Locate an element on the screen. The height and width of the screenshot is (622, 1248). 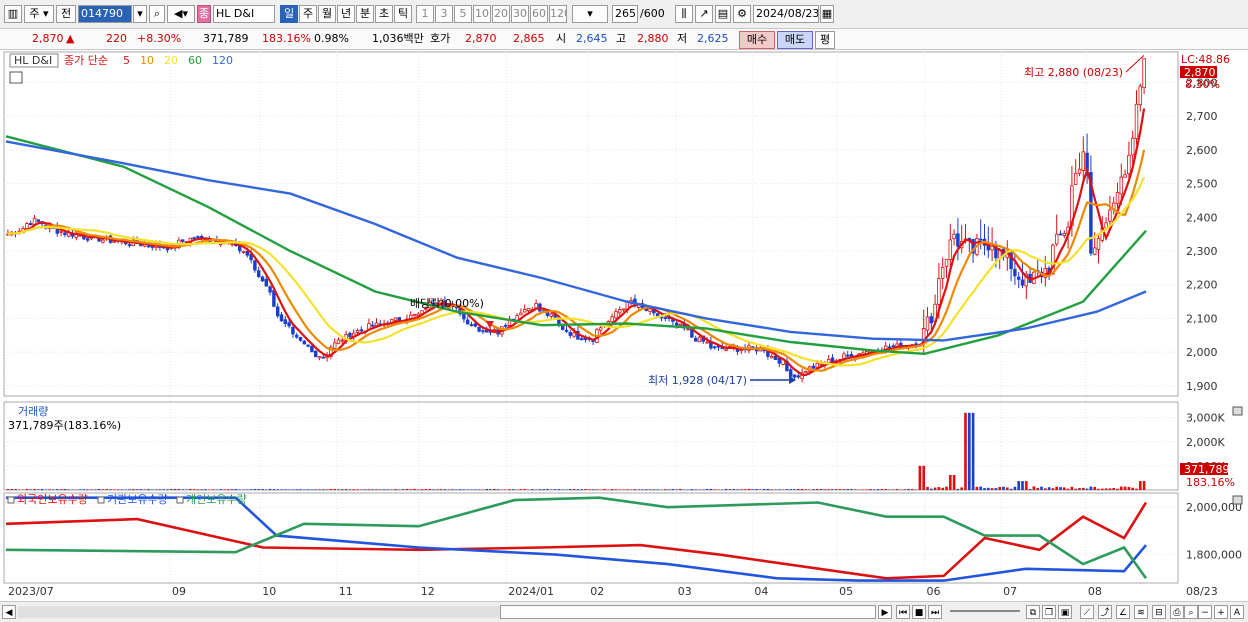
zoom-in-icon: + is located at coordinates (1221, 612).